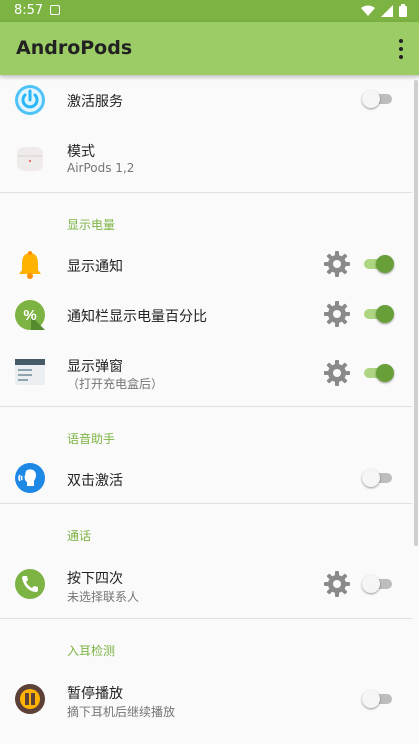 This screenshot has height=744, width=419. I want to click on show-popup-sub: （打开充电盒后）, so click(115, 384).